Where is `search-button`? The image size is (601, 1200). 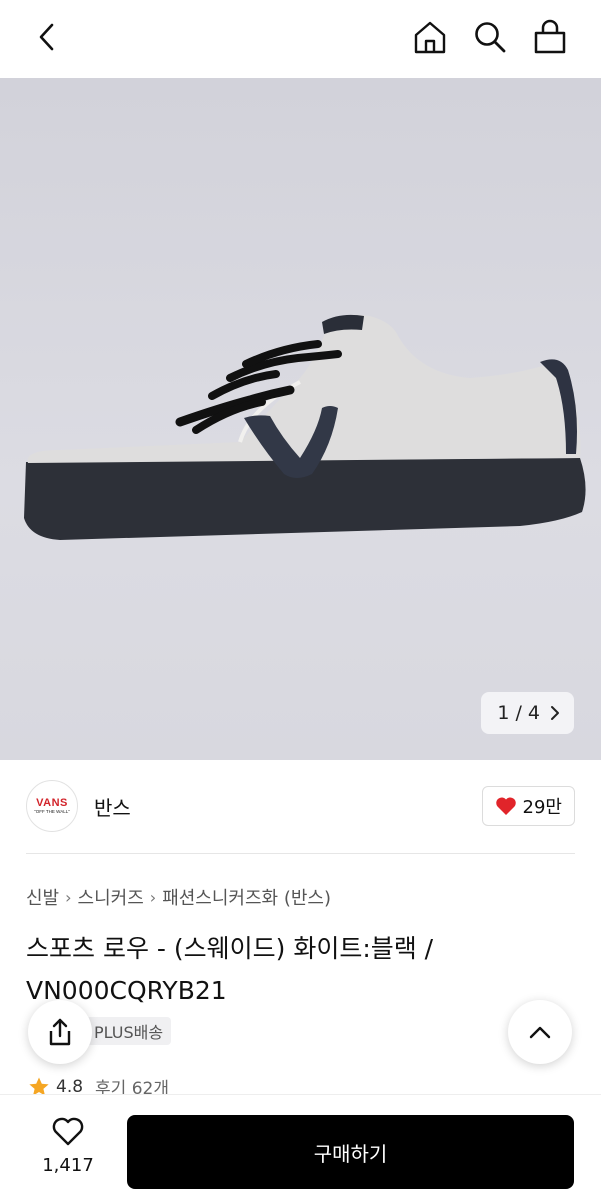
search-button is located at coordinates (490, 37).